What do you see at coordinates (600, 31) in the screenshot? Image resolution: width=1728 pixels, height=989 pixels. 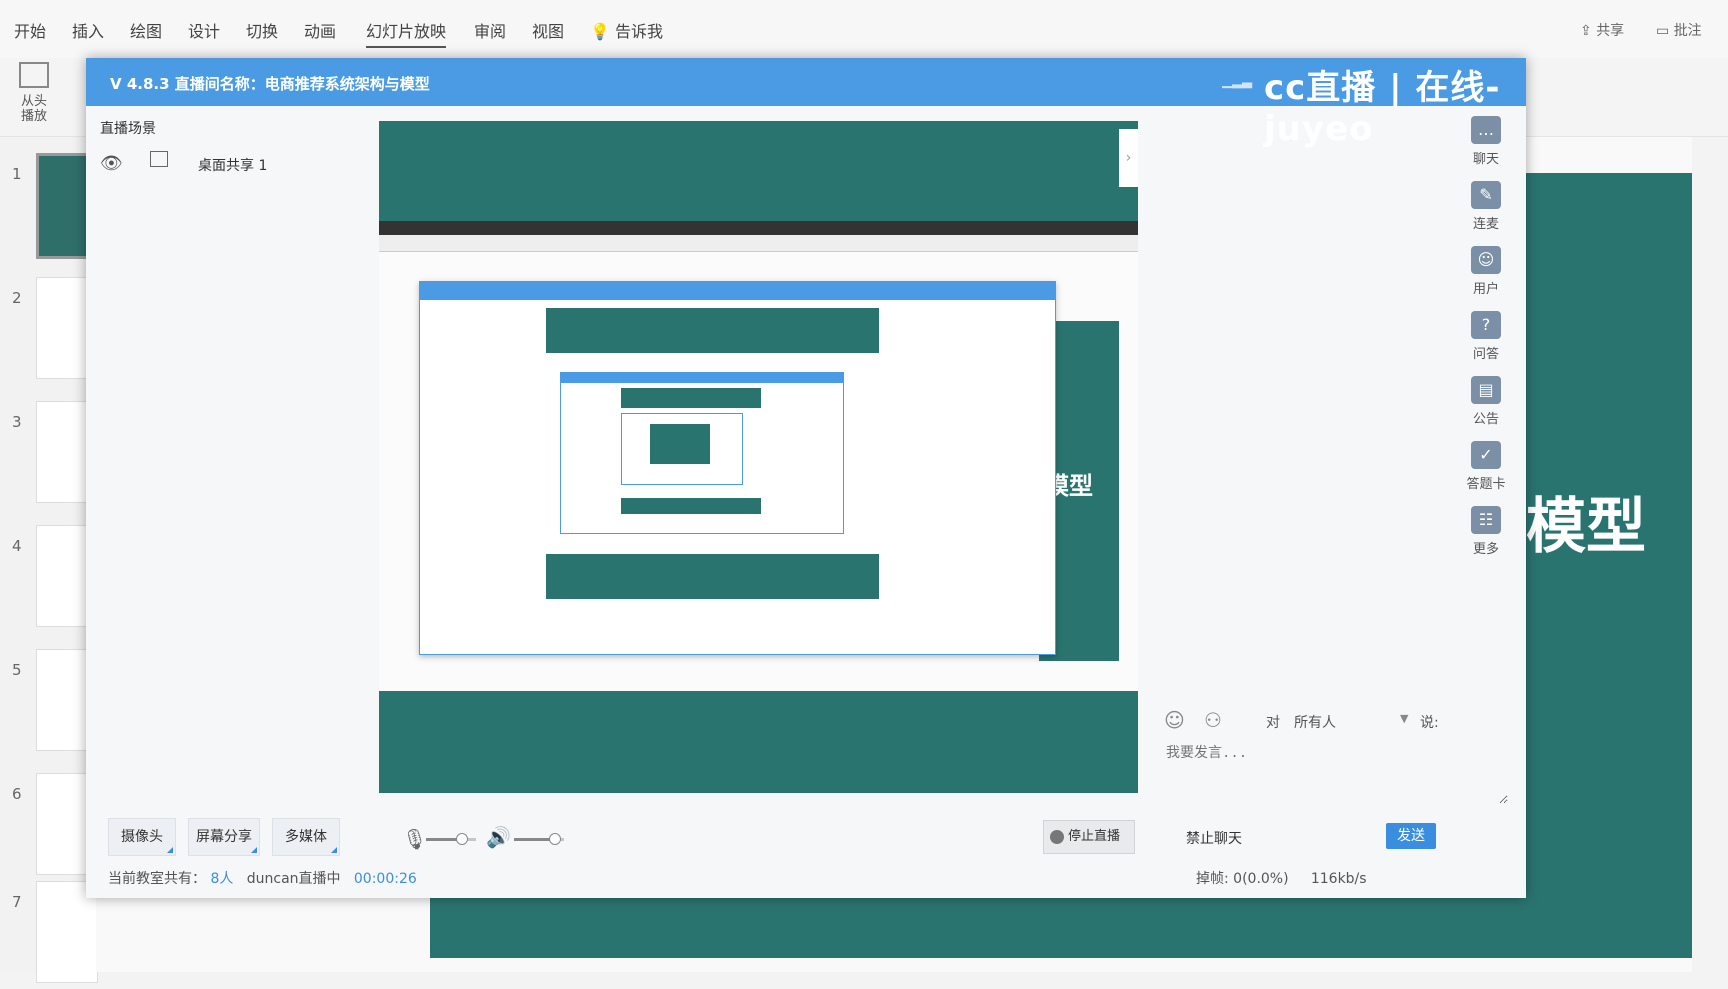 I see `lightbulb-icon: 💡` at bounding box center [600, 31].